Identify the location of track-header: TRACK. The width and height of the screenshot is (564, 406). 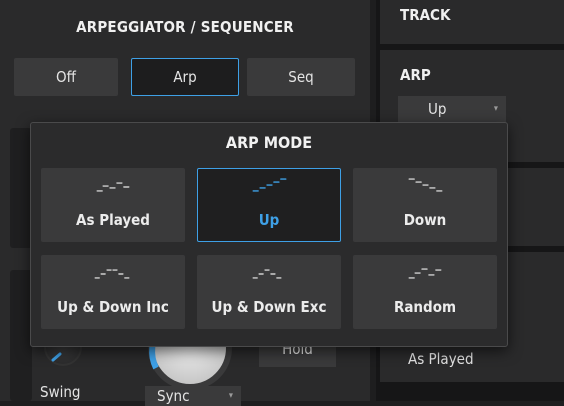
(472, 22).